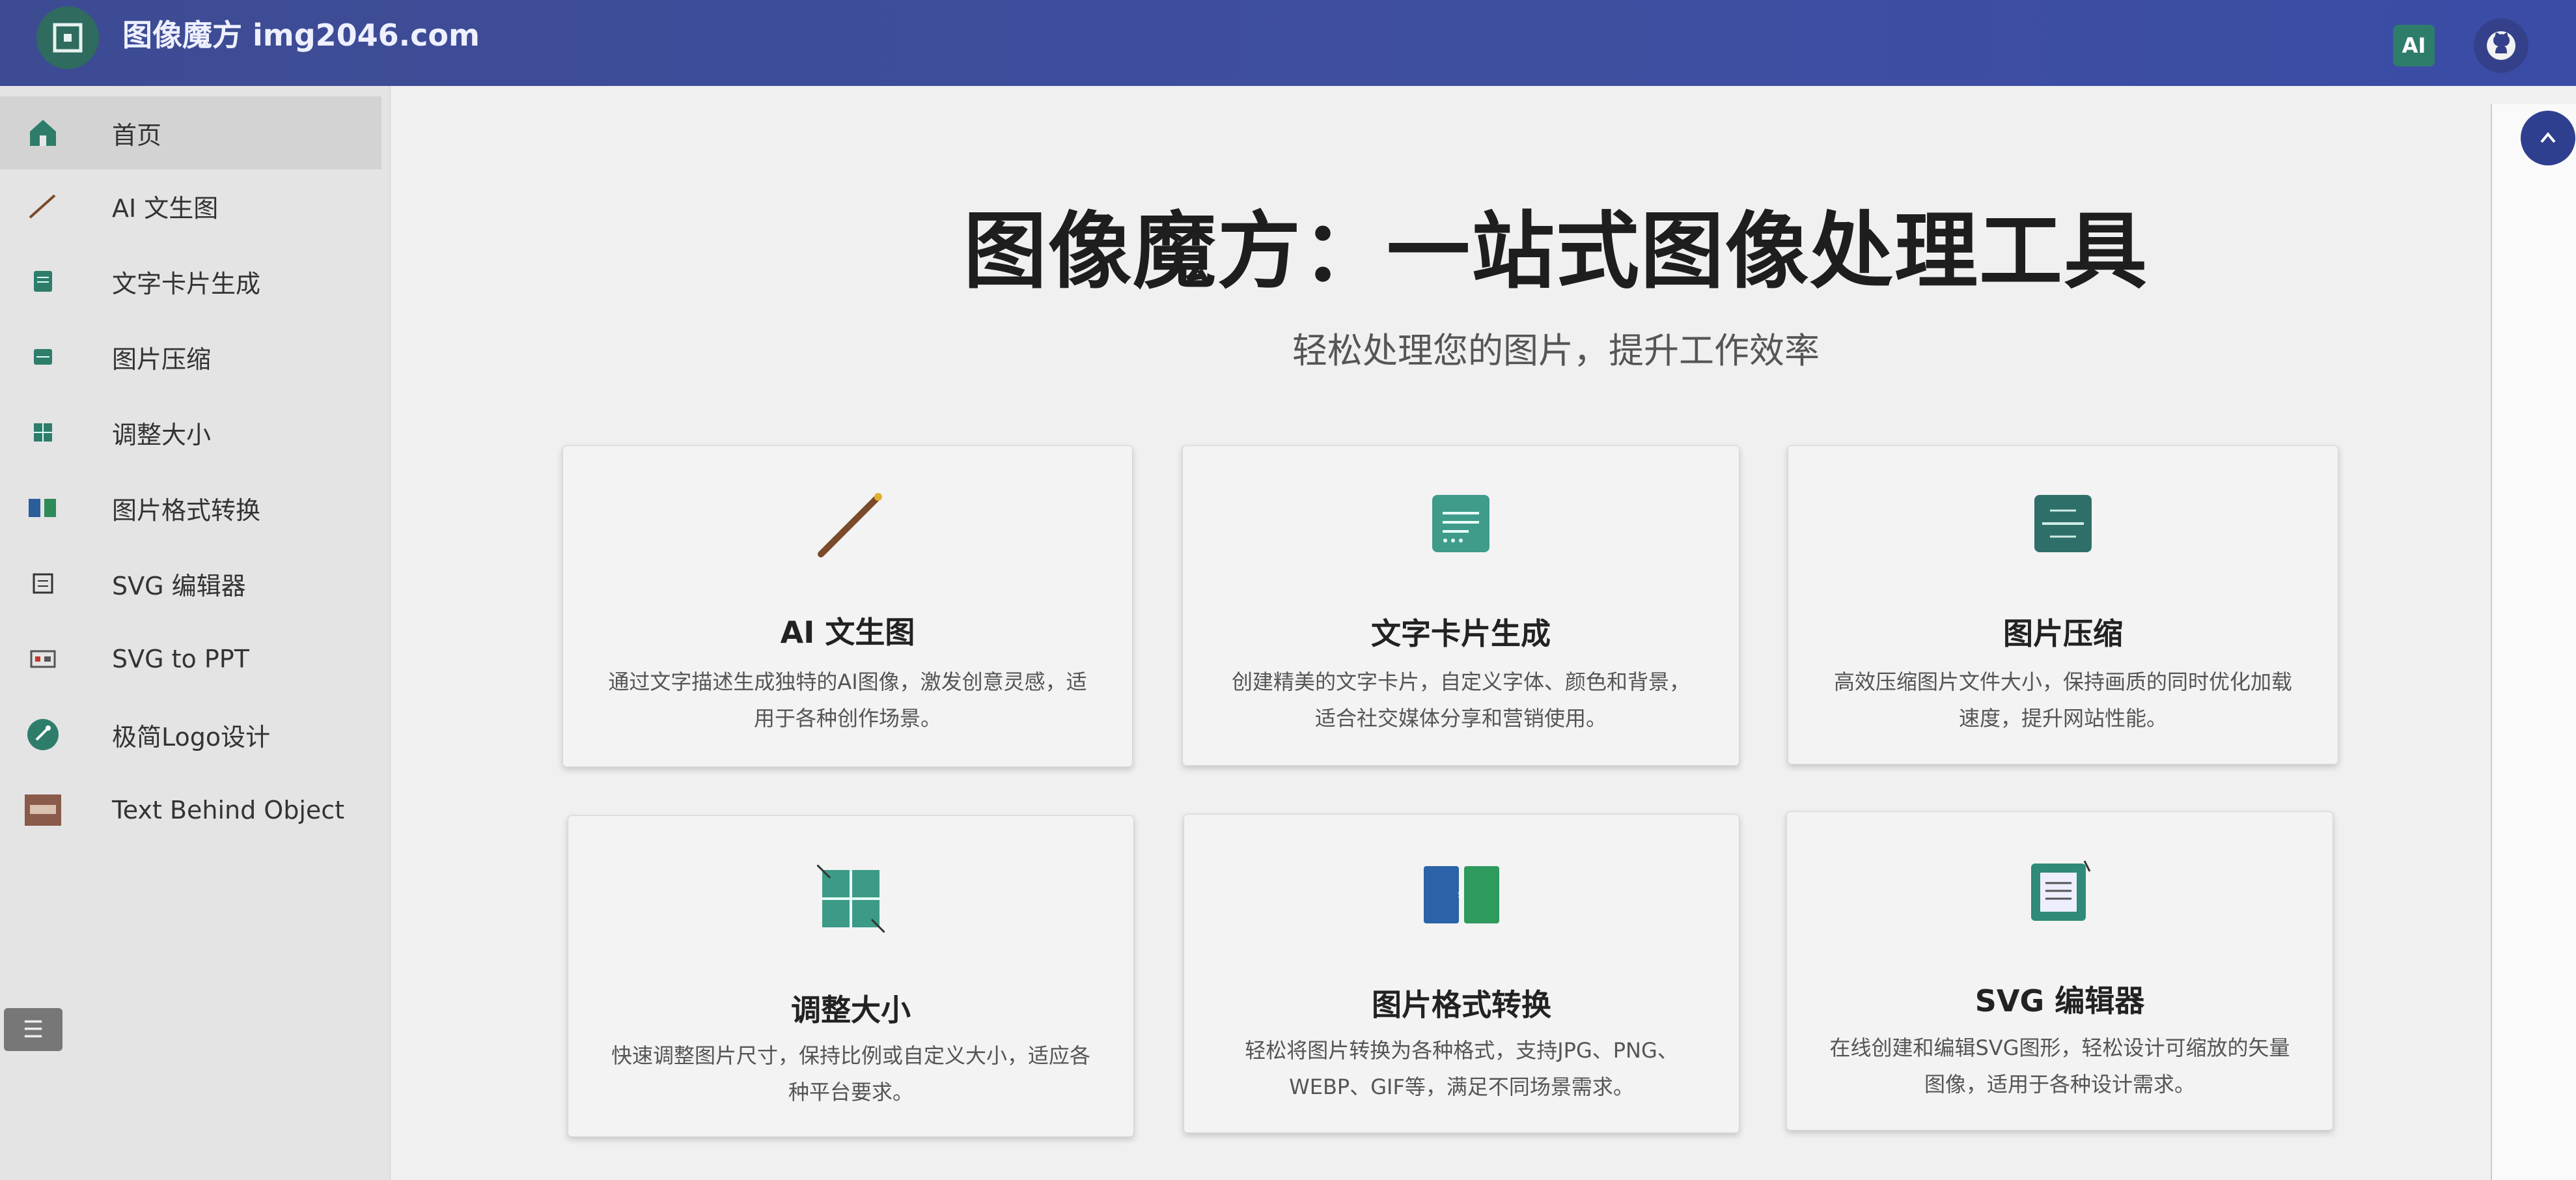 This screenshot has height=1180, width=2576. Describe the element at coordinates (165, 208) in the screenshot. I see `sidebar-item-label: AI 文生图` at that location.